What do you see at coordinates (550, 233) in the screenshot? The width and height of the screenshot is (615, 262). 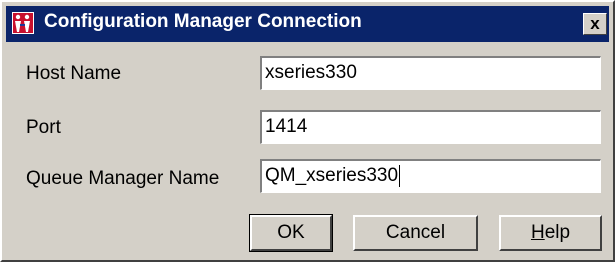 I see `help-button: Help` at bounding box center [550, 233].